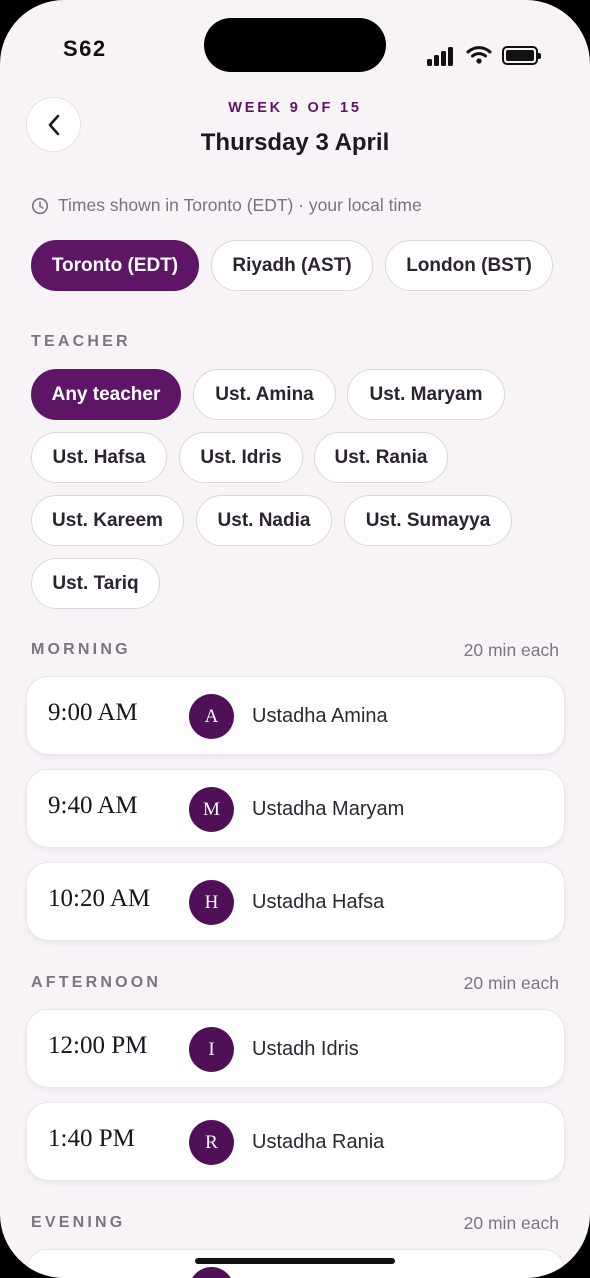  Describe the element at coordinates (107, 520) in the screenshot. I see `teacher-chip-kareem: Ust. Kareem` at that location.